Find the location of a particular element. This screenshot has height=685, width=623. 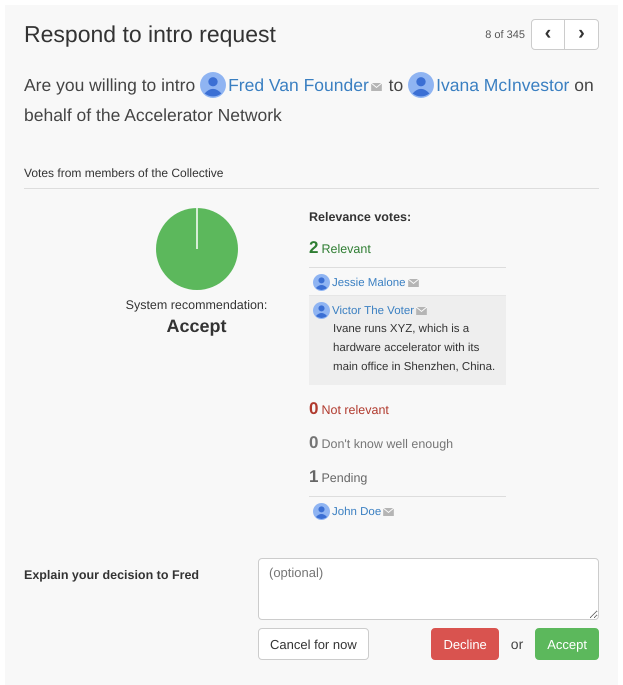

recommendation-label: System recommendation: is located at coordinates (197, 305).